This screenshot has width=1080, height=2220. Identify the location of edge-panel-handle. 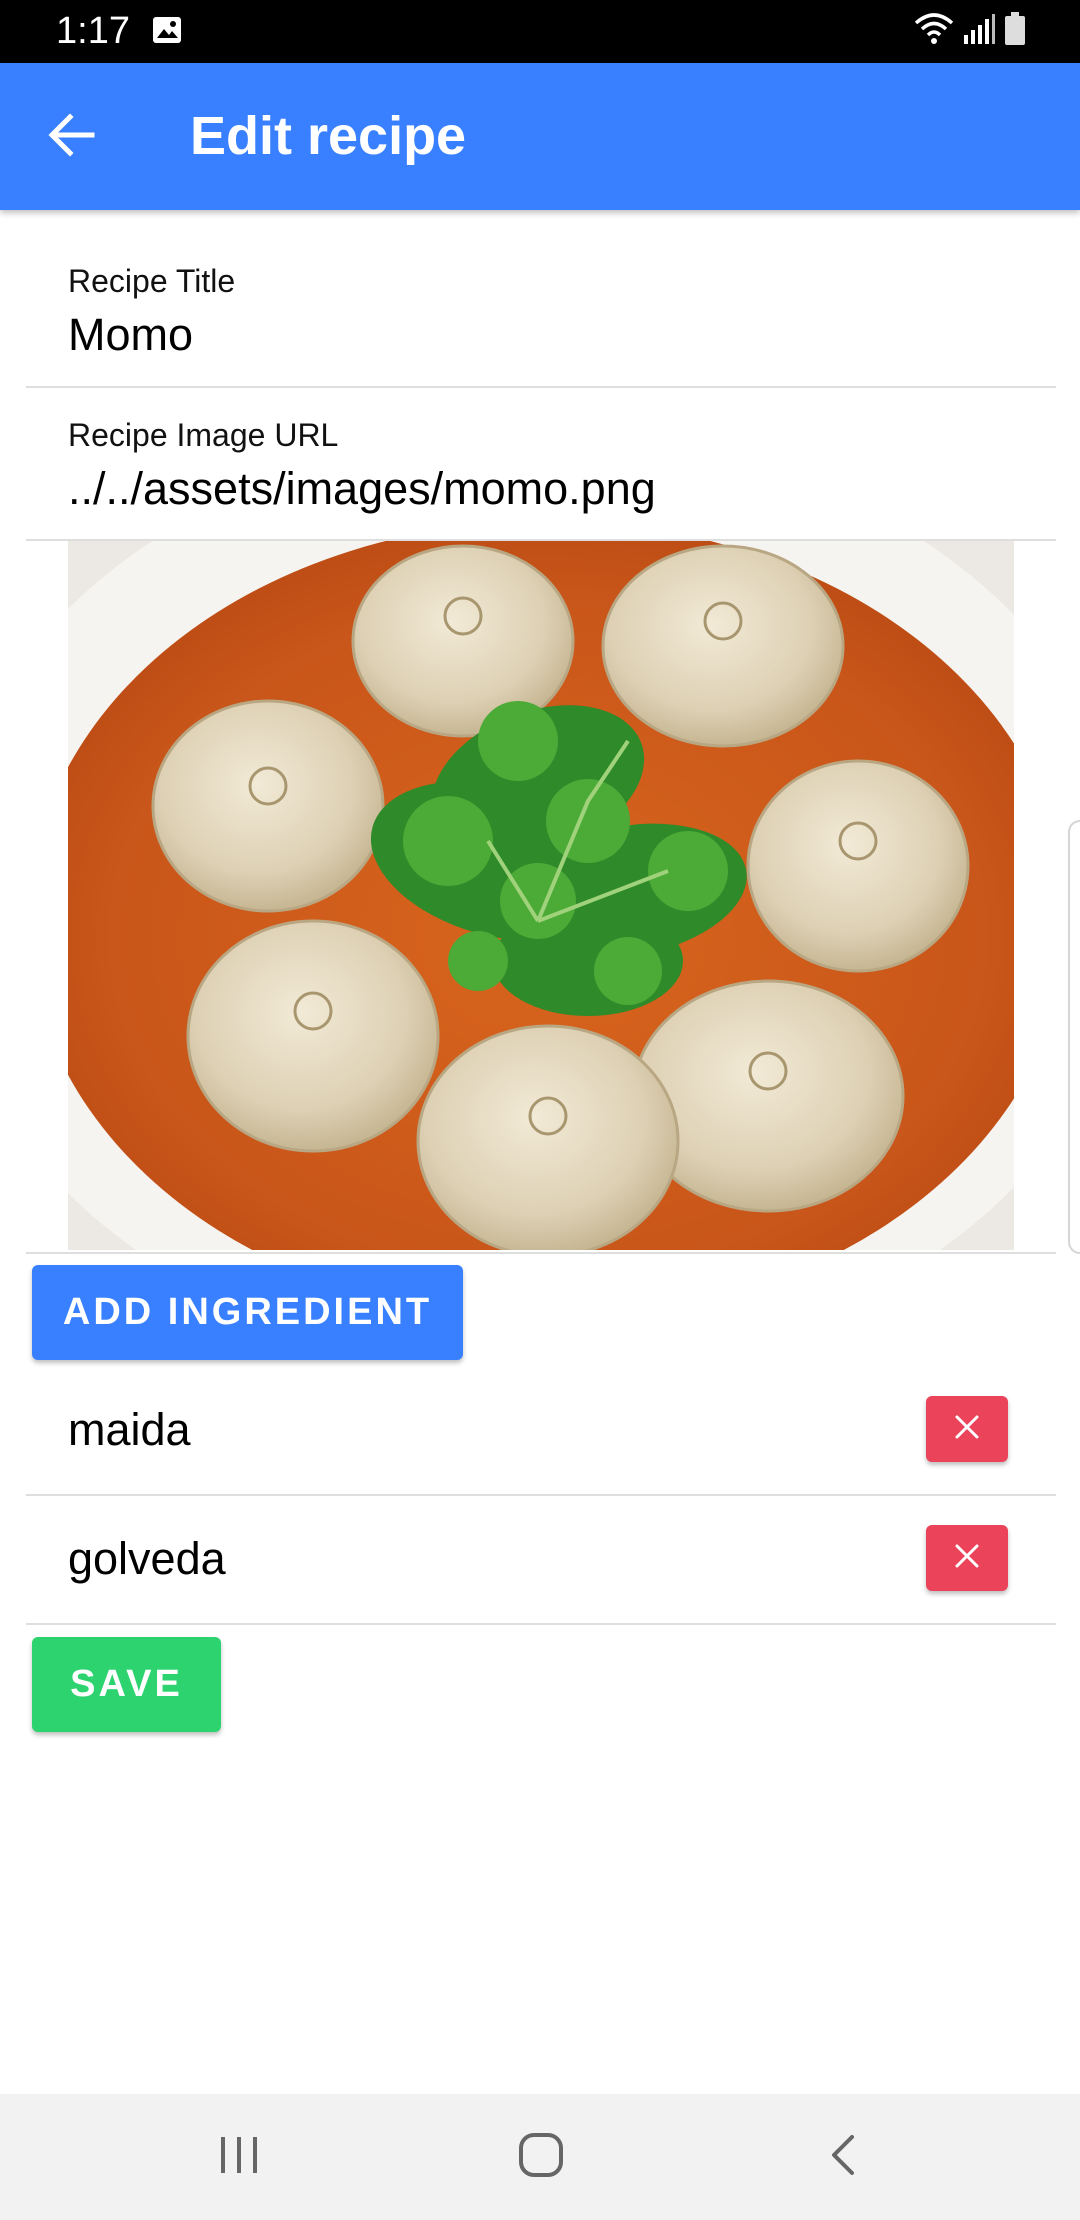
(1074, 1037).